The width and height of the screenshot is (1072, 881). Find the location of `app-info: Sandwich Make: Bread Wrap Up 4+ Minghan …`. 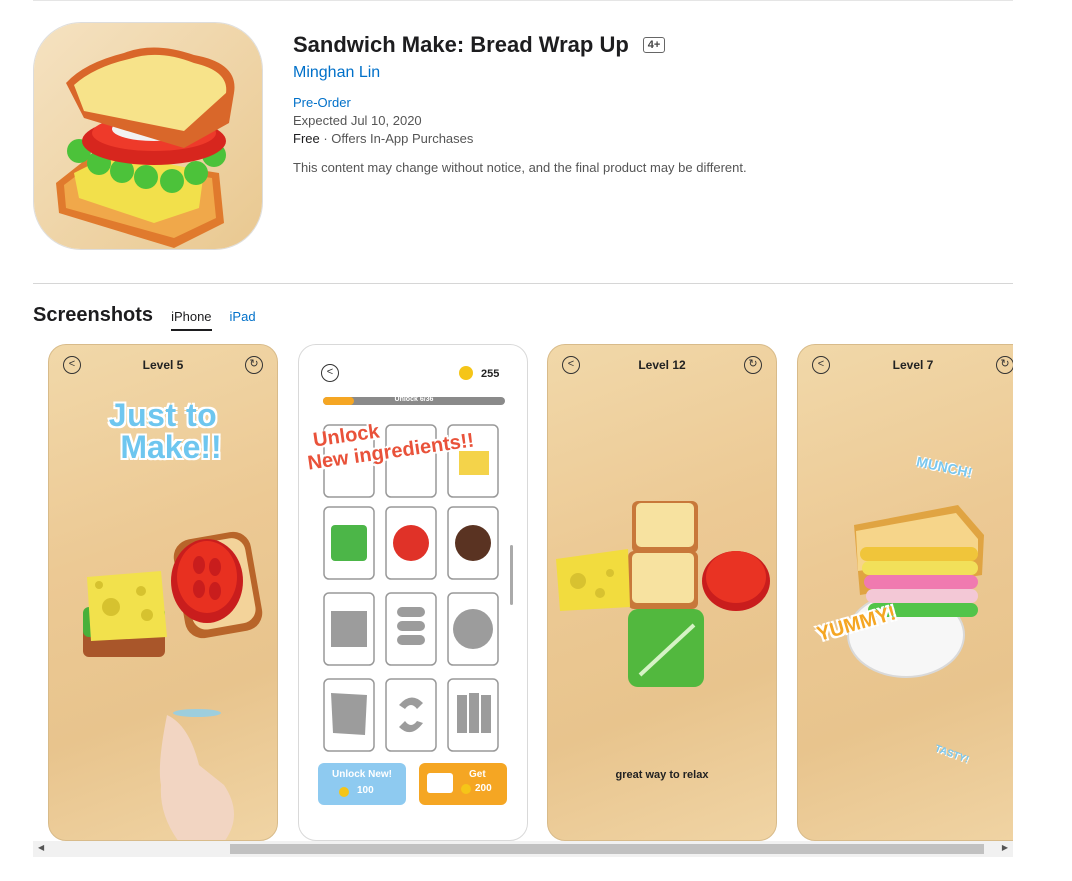

app-info: Sandwich Make: Bread Wrap Up 4+ Minghan … is located at coordinates (653, 103).